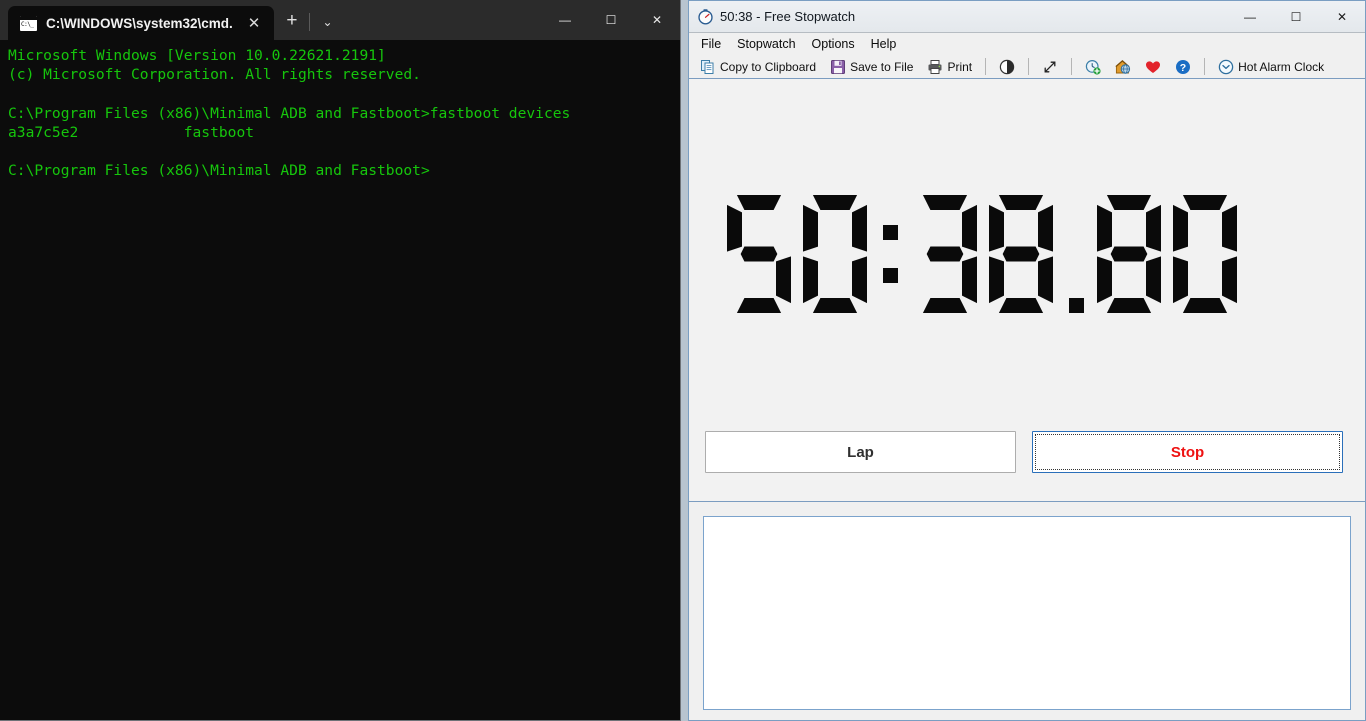 This screenshot has width=1366, height=721. Describe the element at coordinates (1027, 44) in the screenshot. I see `menu-bar: File Stopwatch Options Help` at that location.